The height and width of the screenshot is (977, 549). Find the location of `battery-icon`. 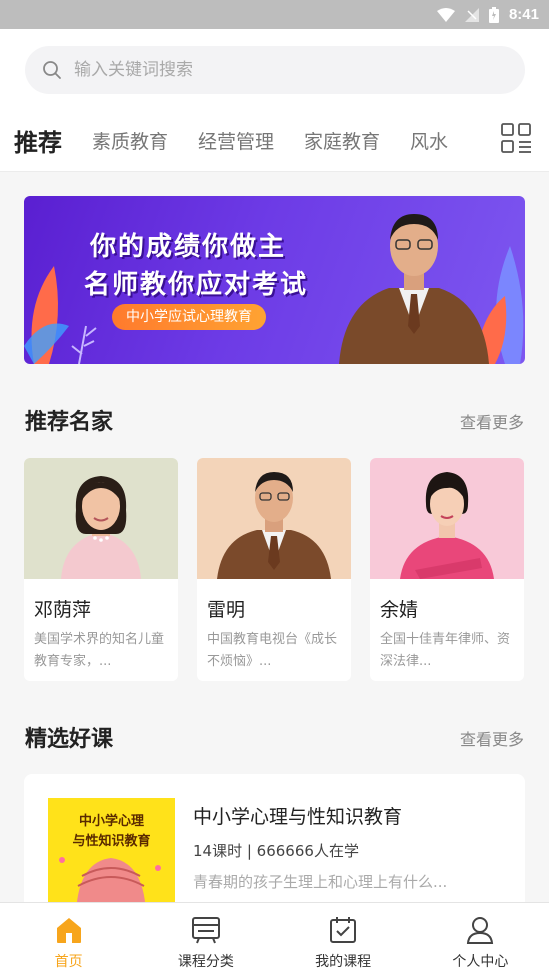

battery-icon is located at coordinates (493, 14).